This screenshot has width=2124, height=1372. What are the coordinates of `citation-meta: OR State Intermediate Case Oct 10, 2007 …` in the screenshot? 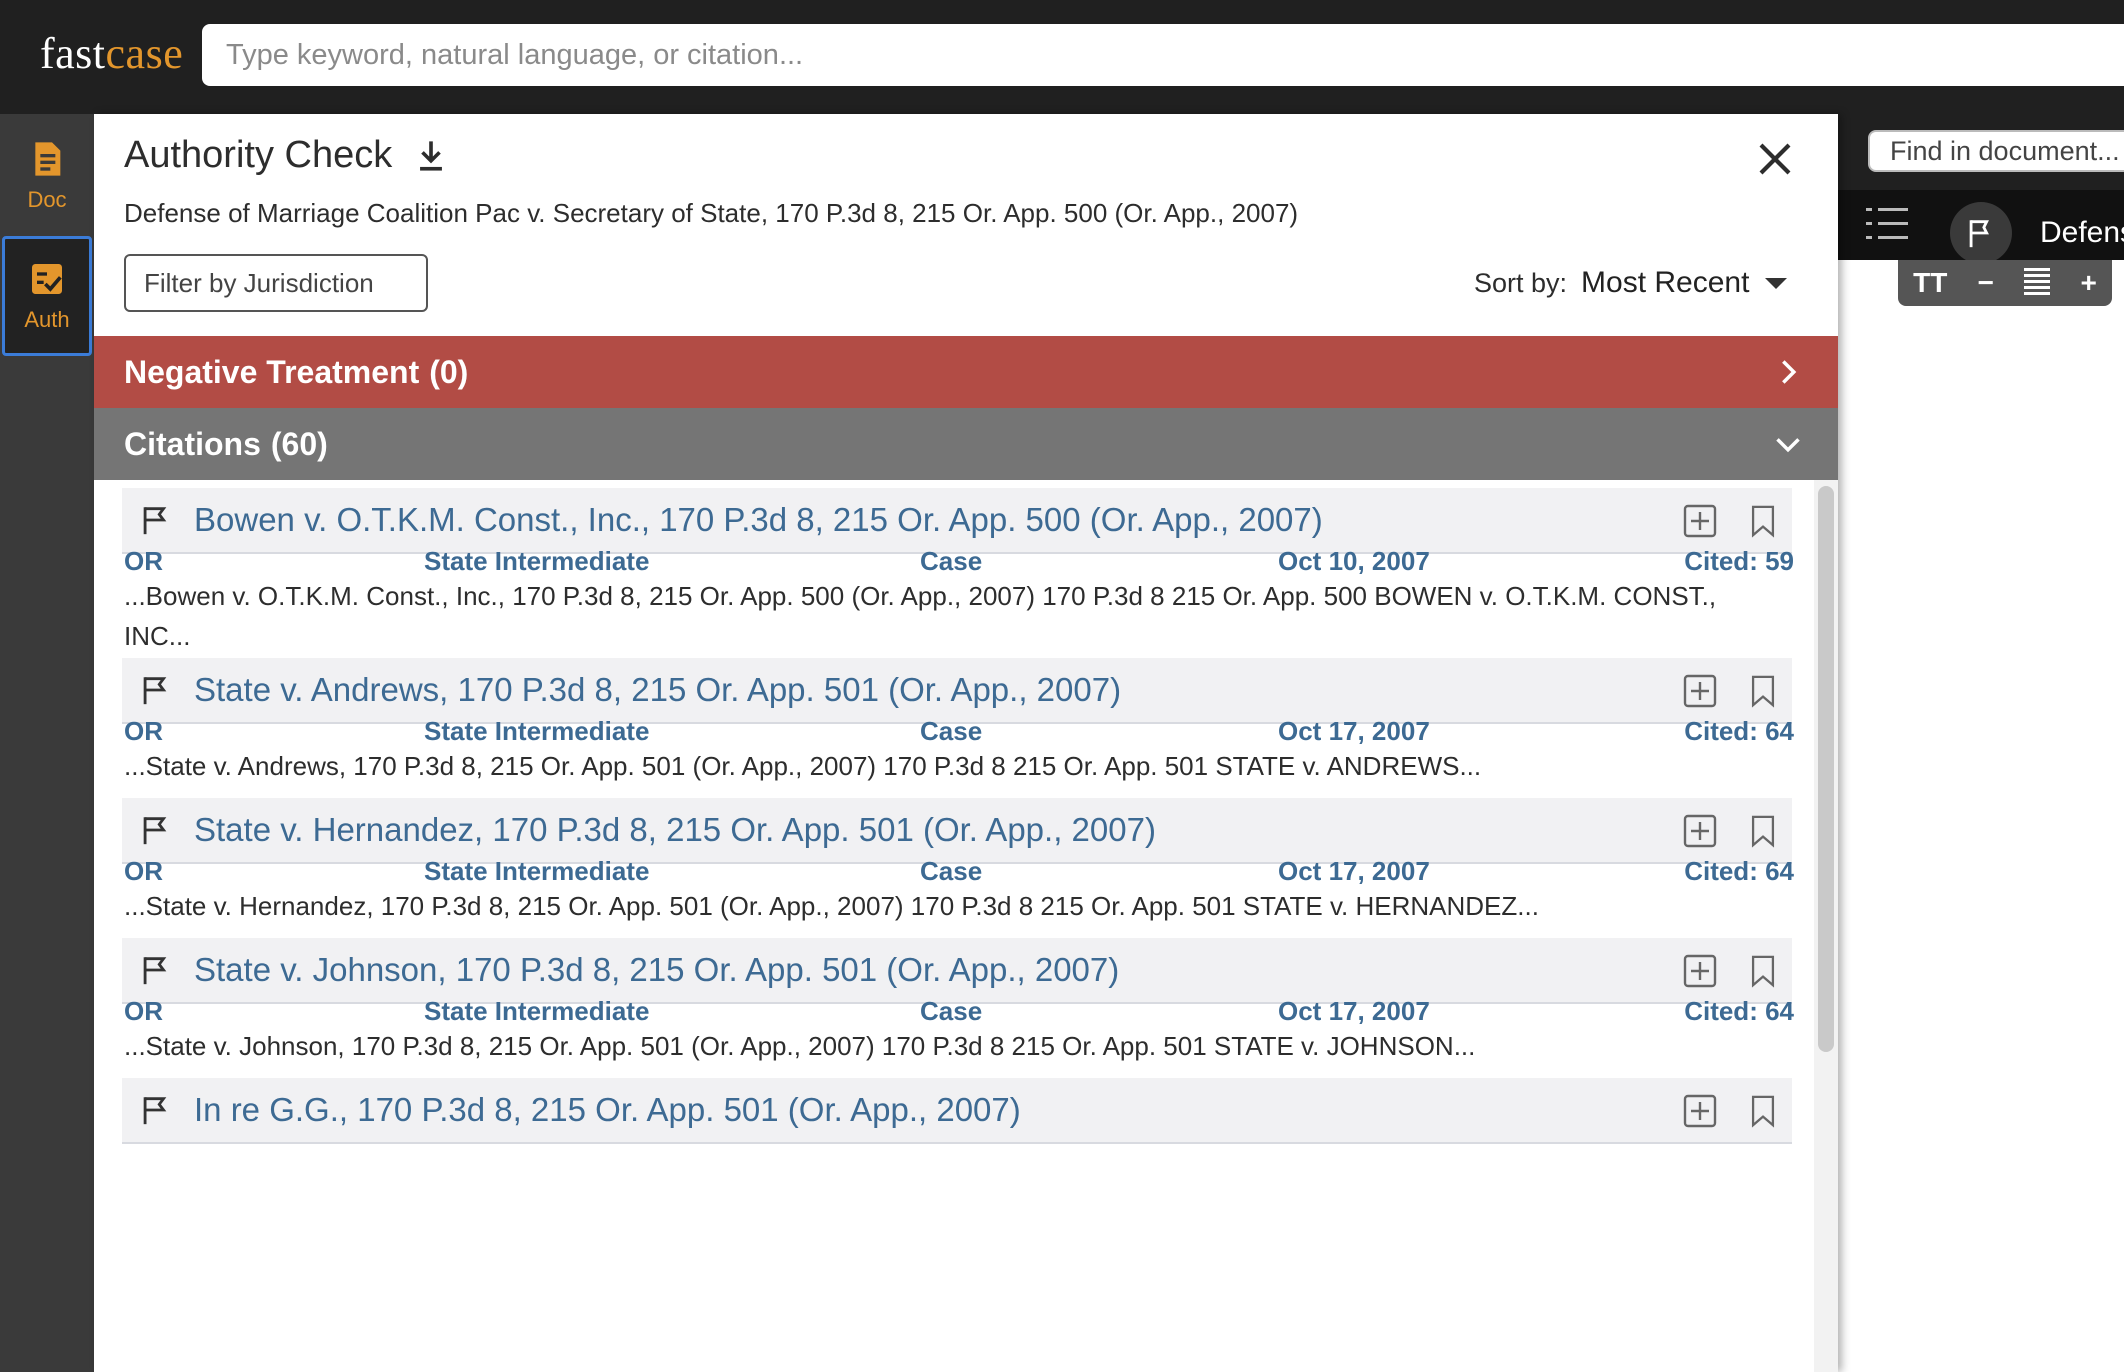 It's located at (959, 563).